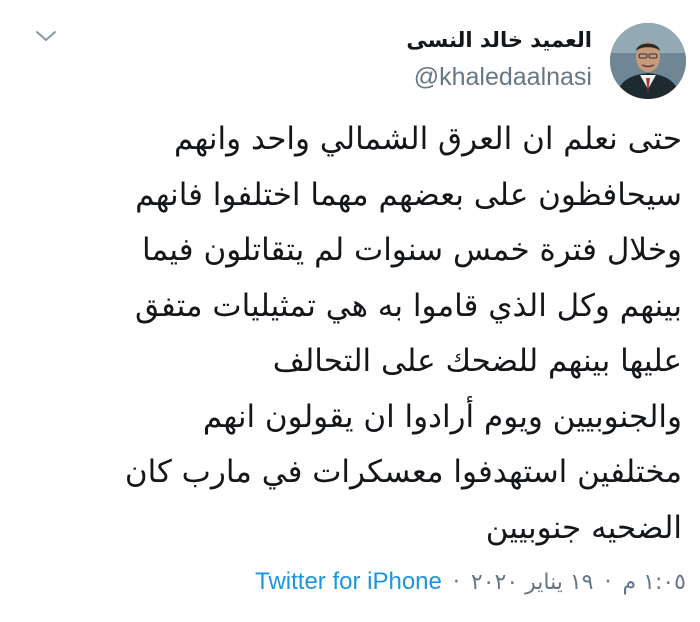  I want to click on tweet-line: عليها بينهم للضحك على التحالف, so click(477, 361).